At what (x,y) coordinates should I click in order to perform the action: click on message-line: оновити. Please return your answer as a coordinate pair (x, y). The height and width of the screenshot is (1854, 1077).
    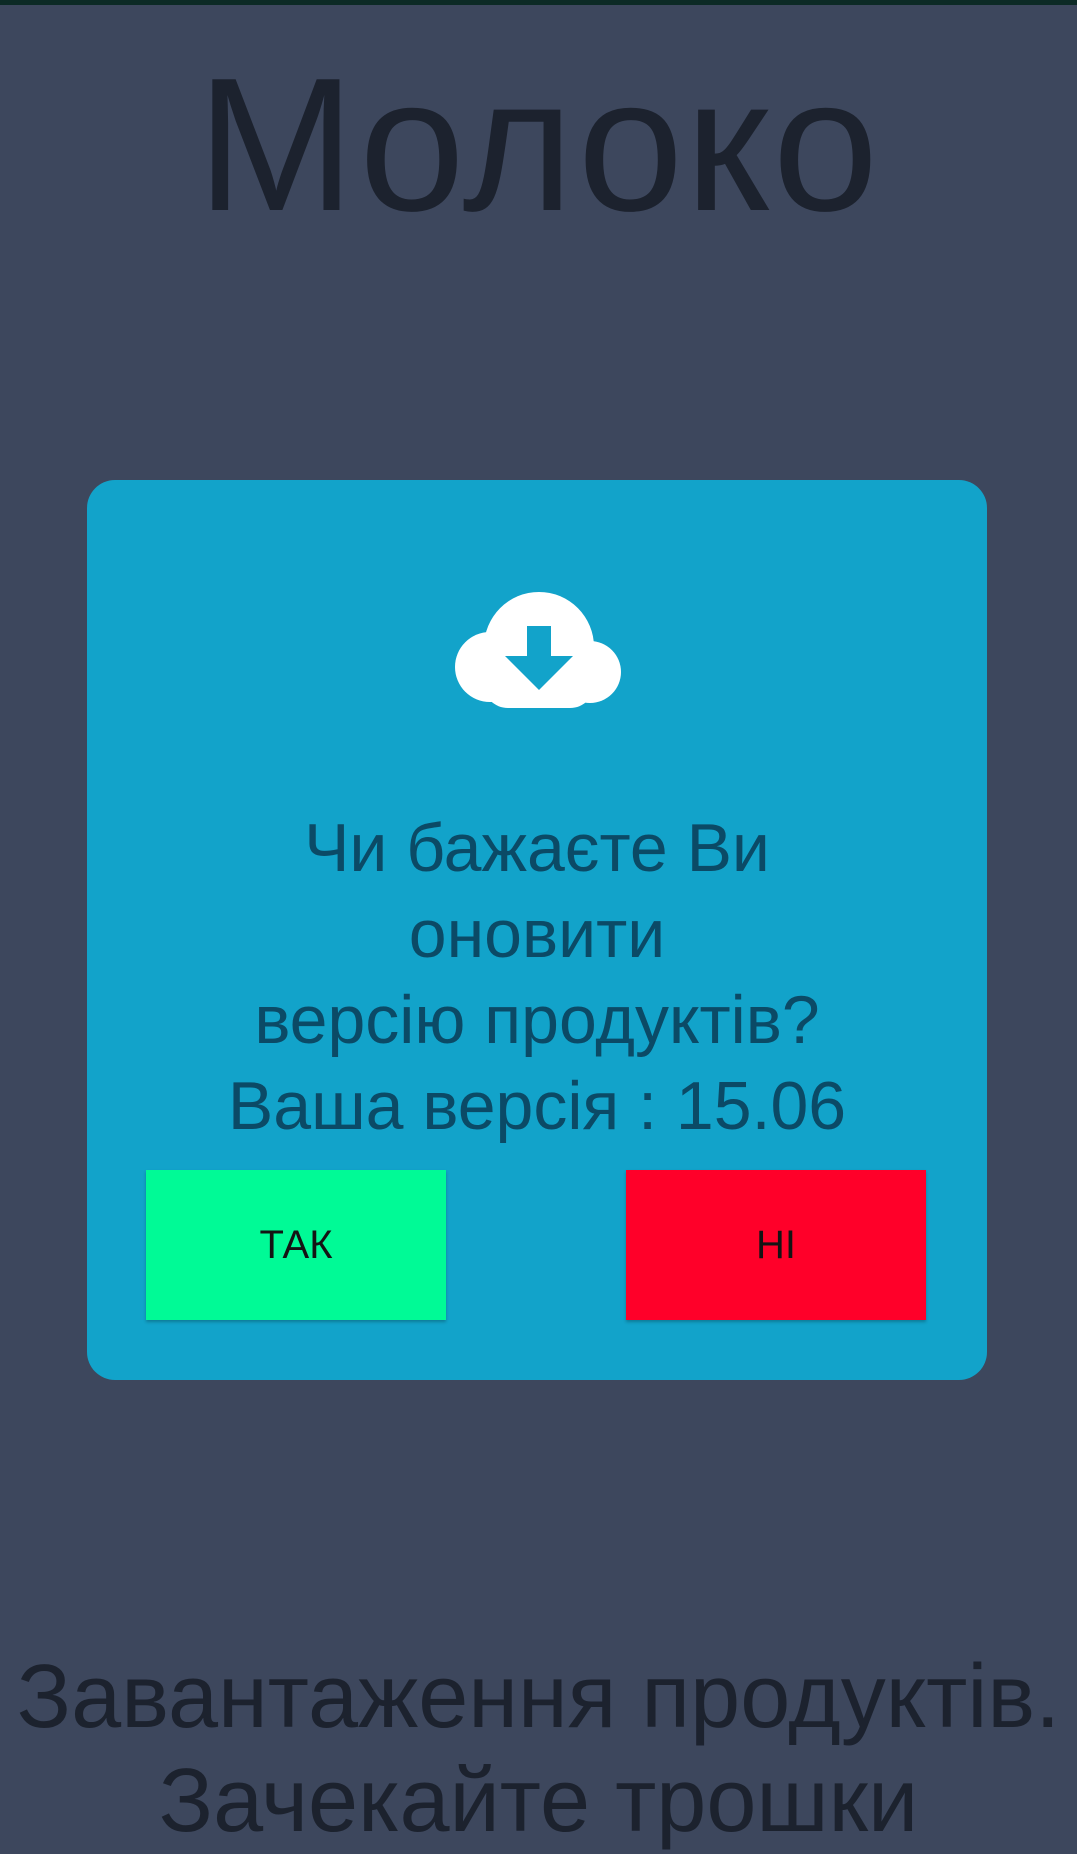
    Looking at the image, I should click on (537, 934).